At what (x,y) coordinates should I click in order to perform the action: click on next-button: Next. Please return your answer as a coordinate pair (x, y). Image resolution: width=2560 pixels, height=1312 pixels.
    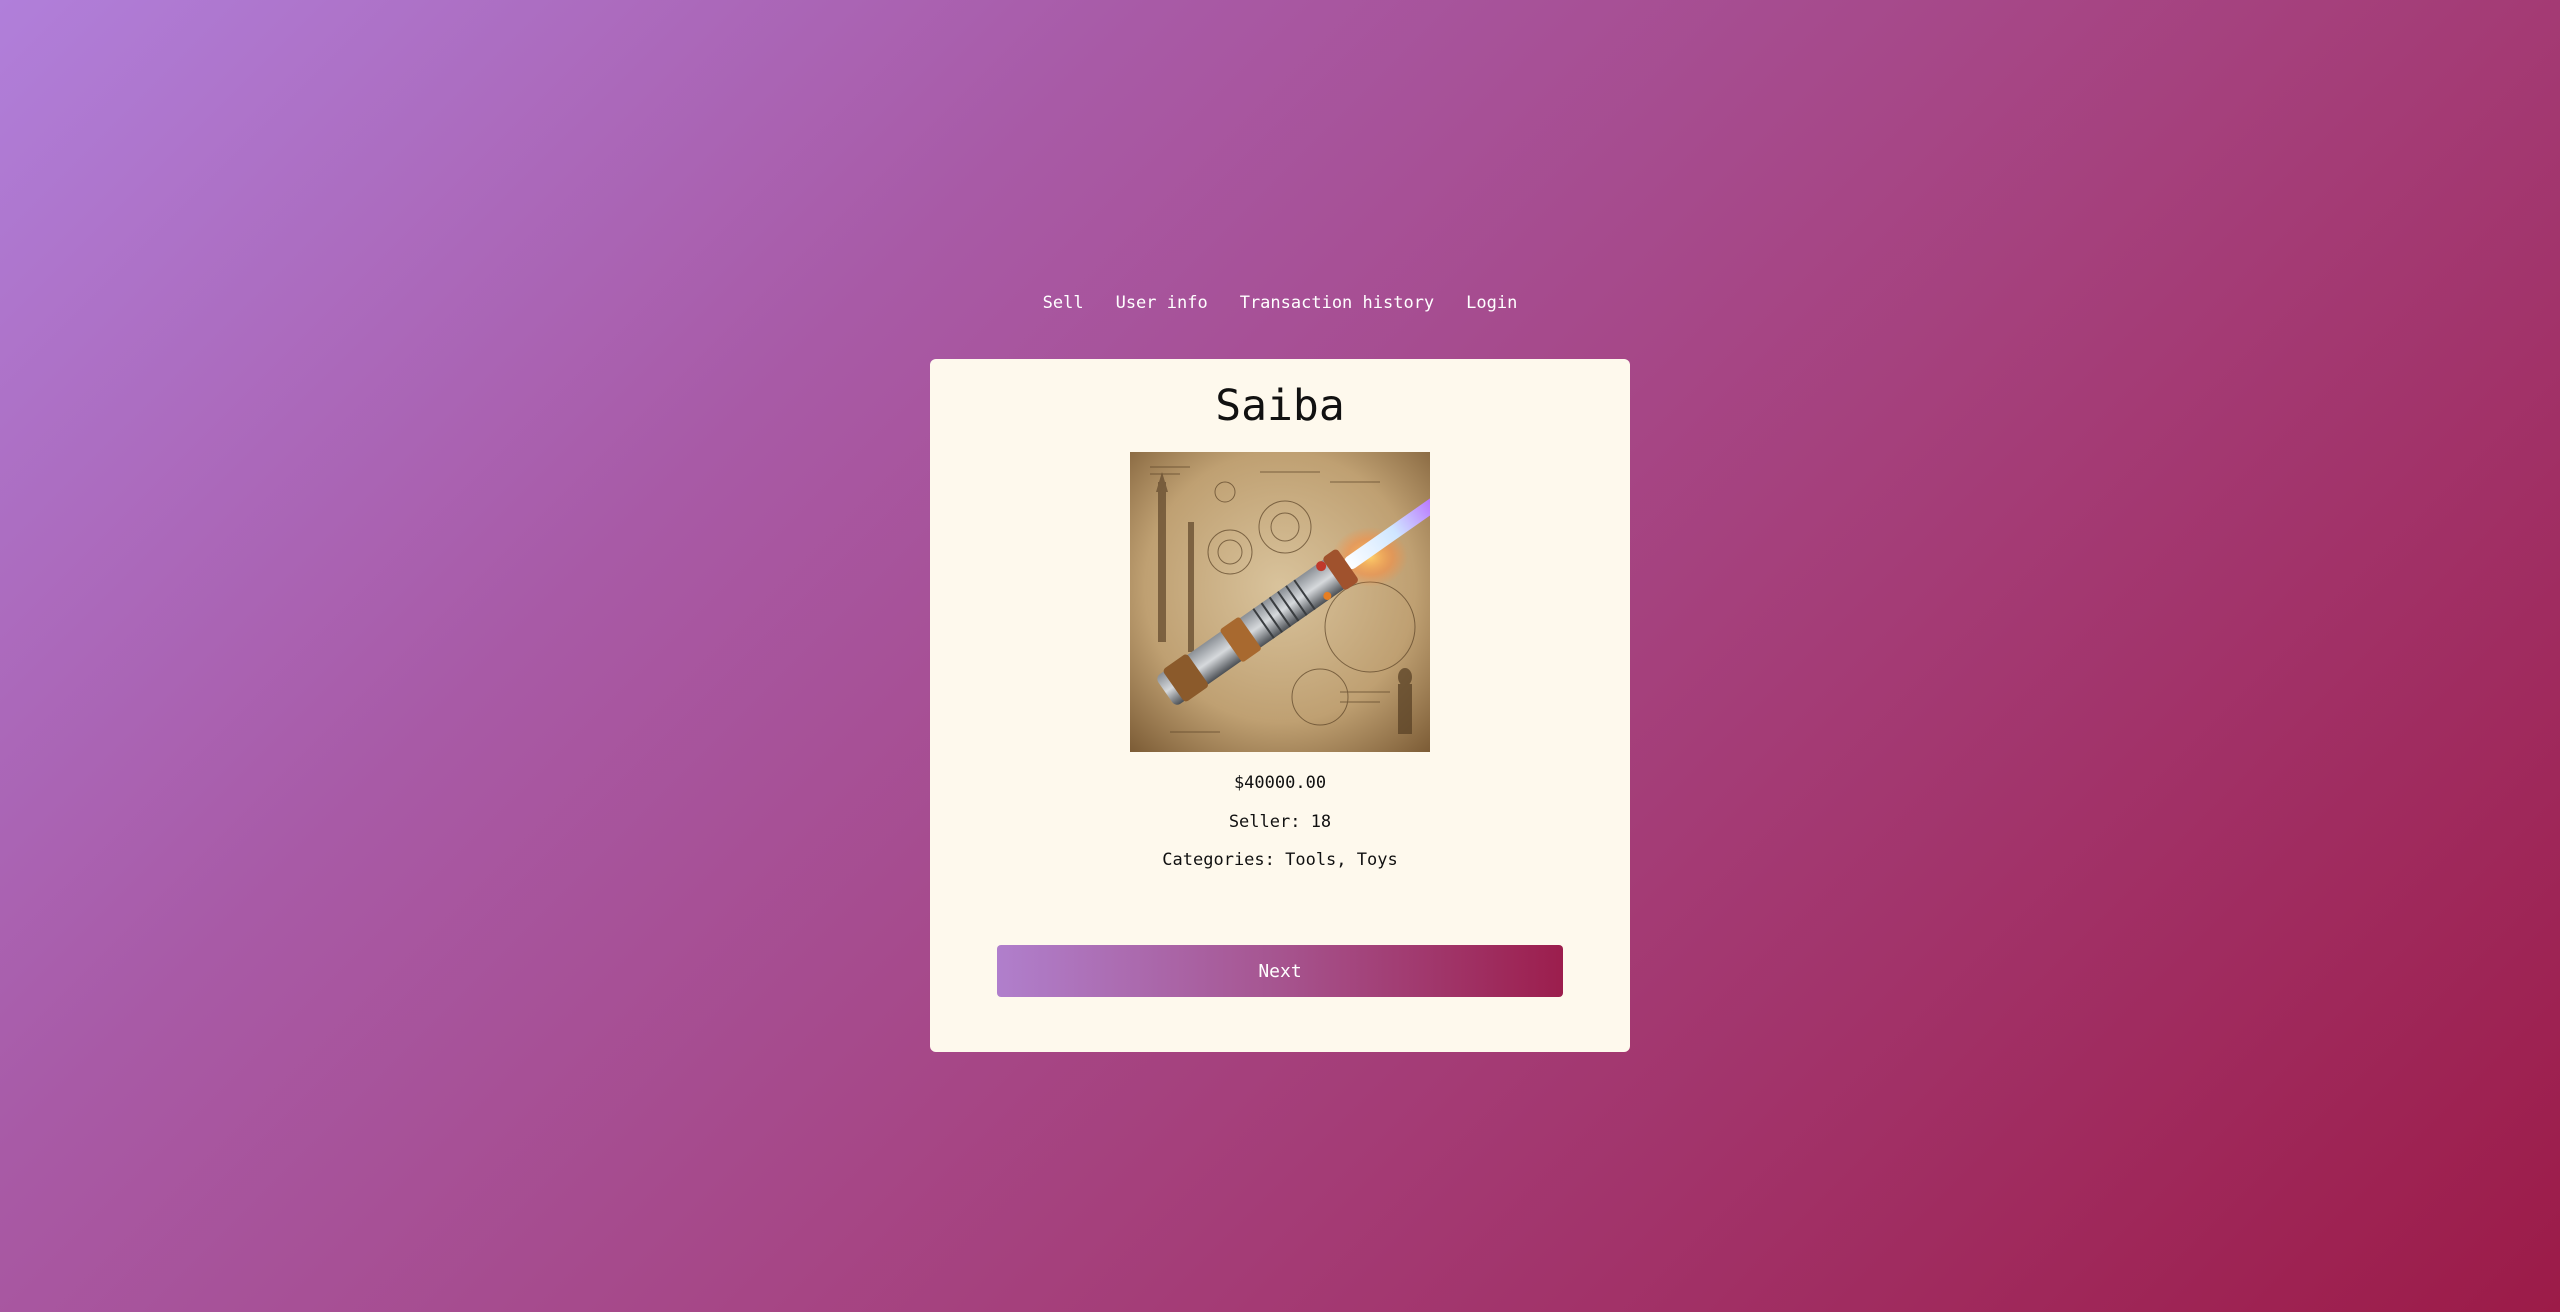
    Looking at the image, I should click on (1280, 971).